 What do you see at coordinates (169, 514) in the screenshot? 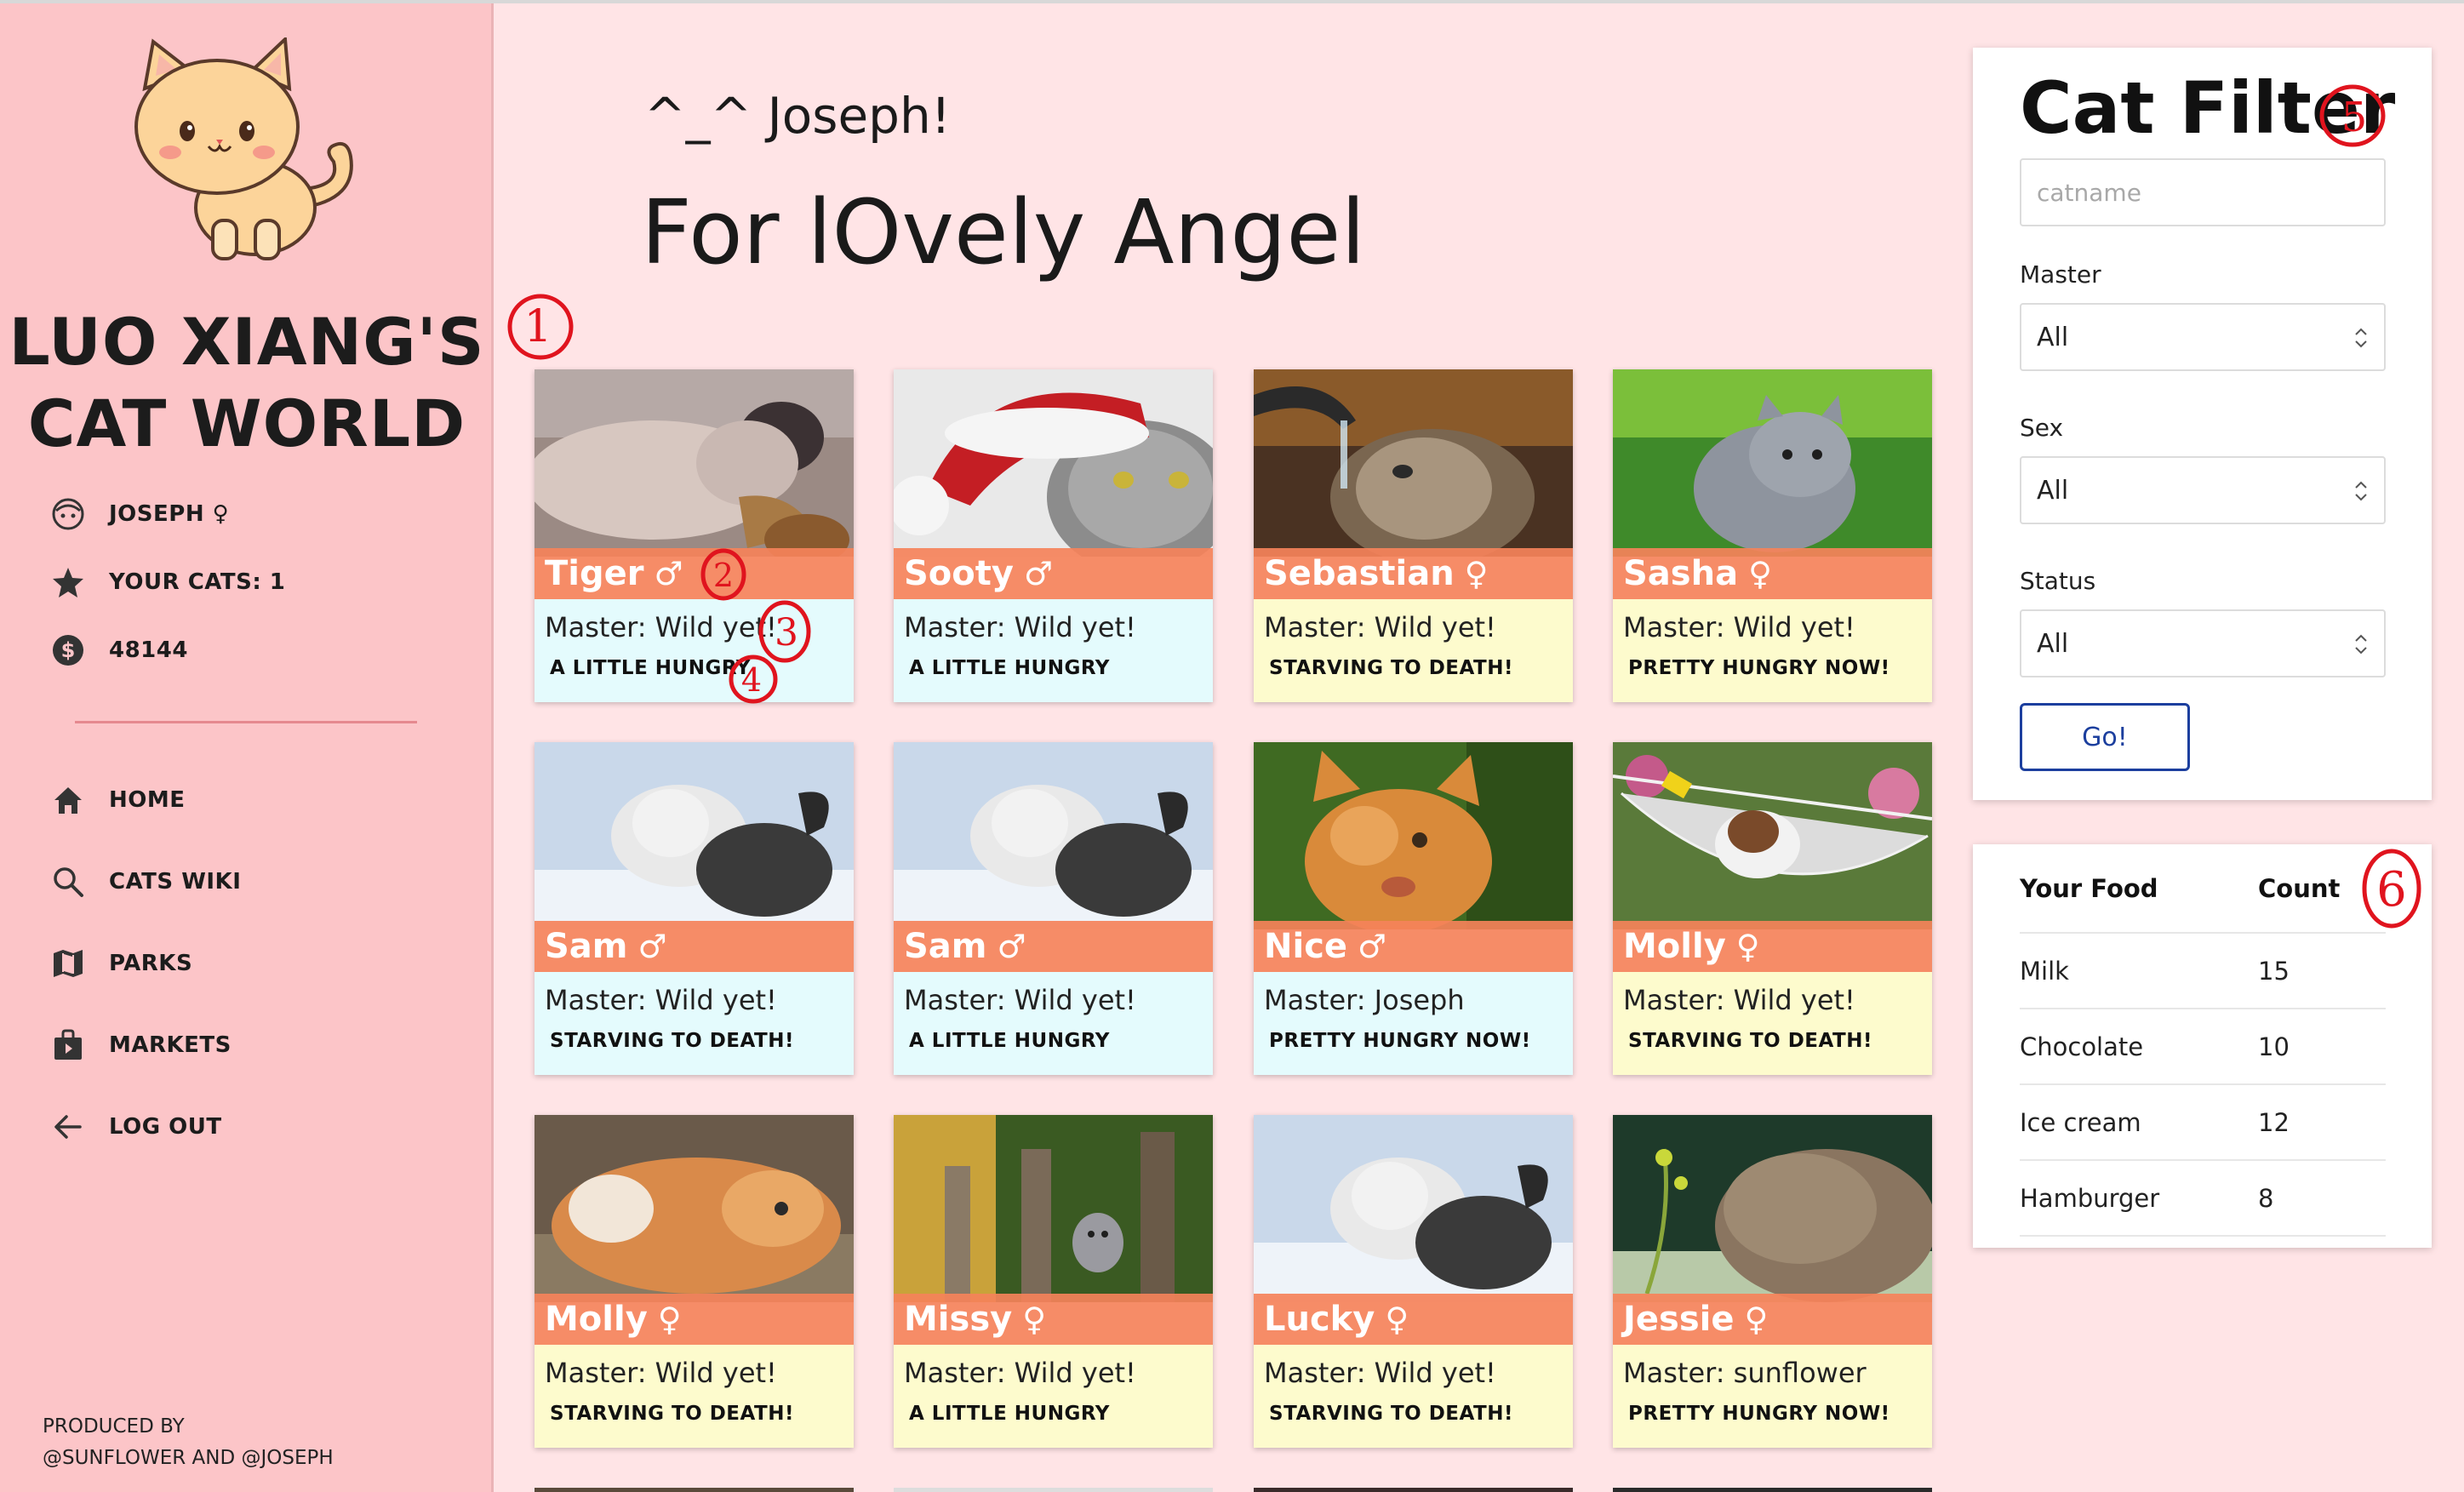
I see `user-name: JOSEPH ♀` at bounding box center [169, 514].